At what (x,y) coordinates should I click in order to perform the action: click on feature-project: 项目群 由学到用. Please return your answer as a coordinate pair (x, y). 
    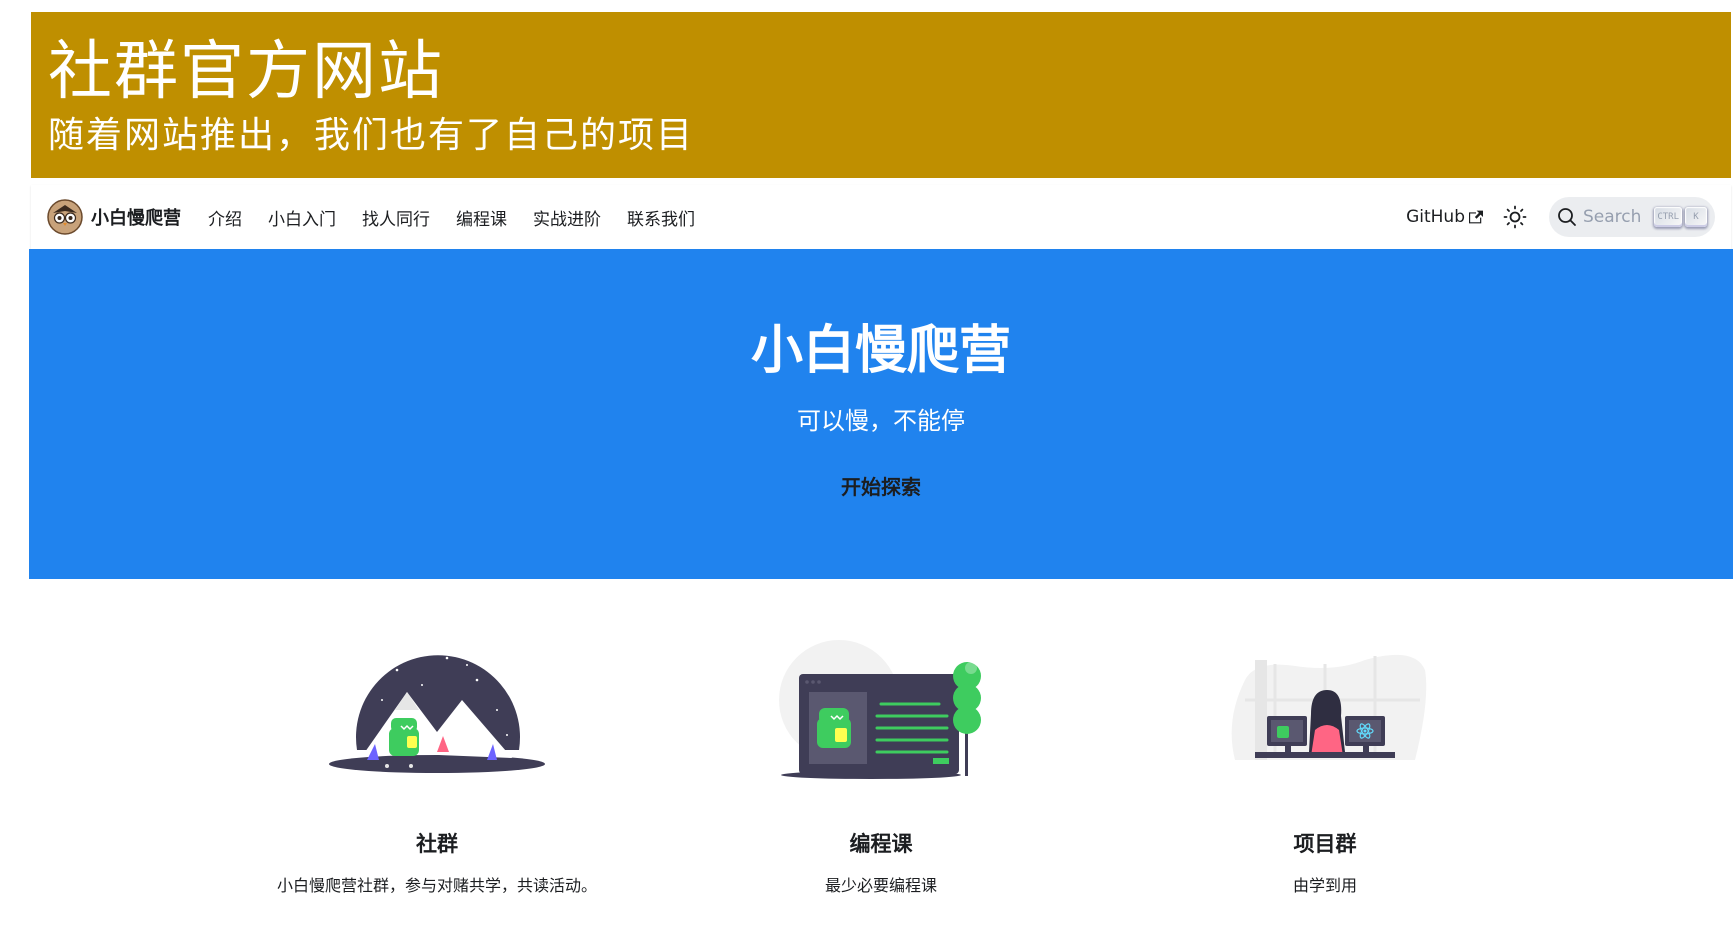
    Looking at the image, I should click on (1325, 769).